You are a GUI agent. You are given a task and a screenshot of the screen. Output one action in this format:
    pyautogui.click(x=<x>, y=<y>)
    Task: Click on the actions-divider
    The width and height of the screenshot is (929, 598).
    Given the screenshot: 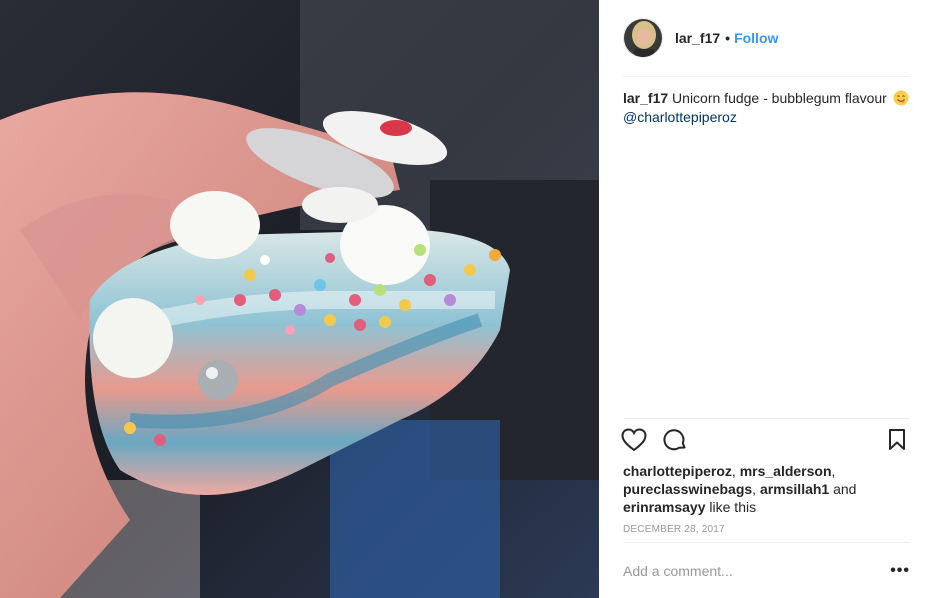 What is the action you would take?
    pyautogui.click(x=766, y=418)
    